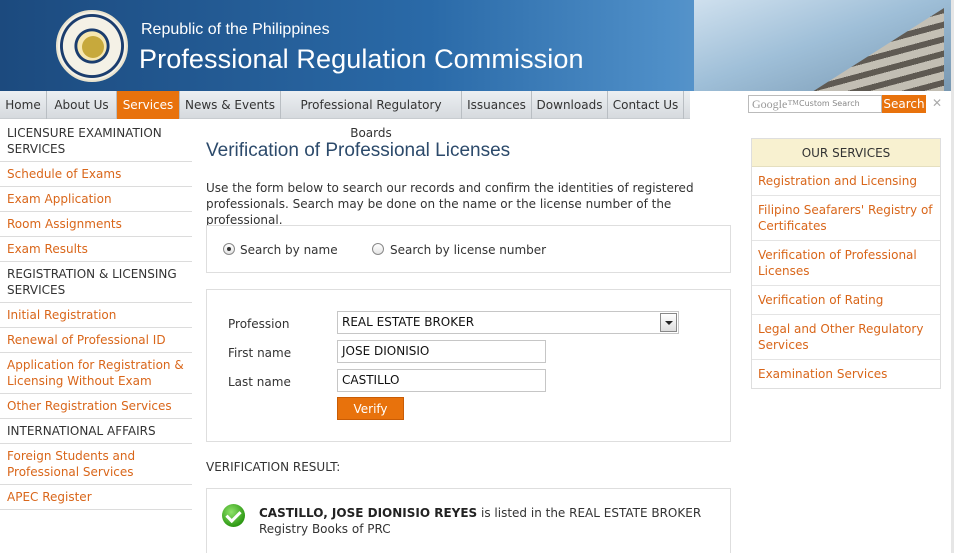  I want to click on sidebar-item-room-assignments: Room Assignments, so click(96, 224).